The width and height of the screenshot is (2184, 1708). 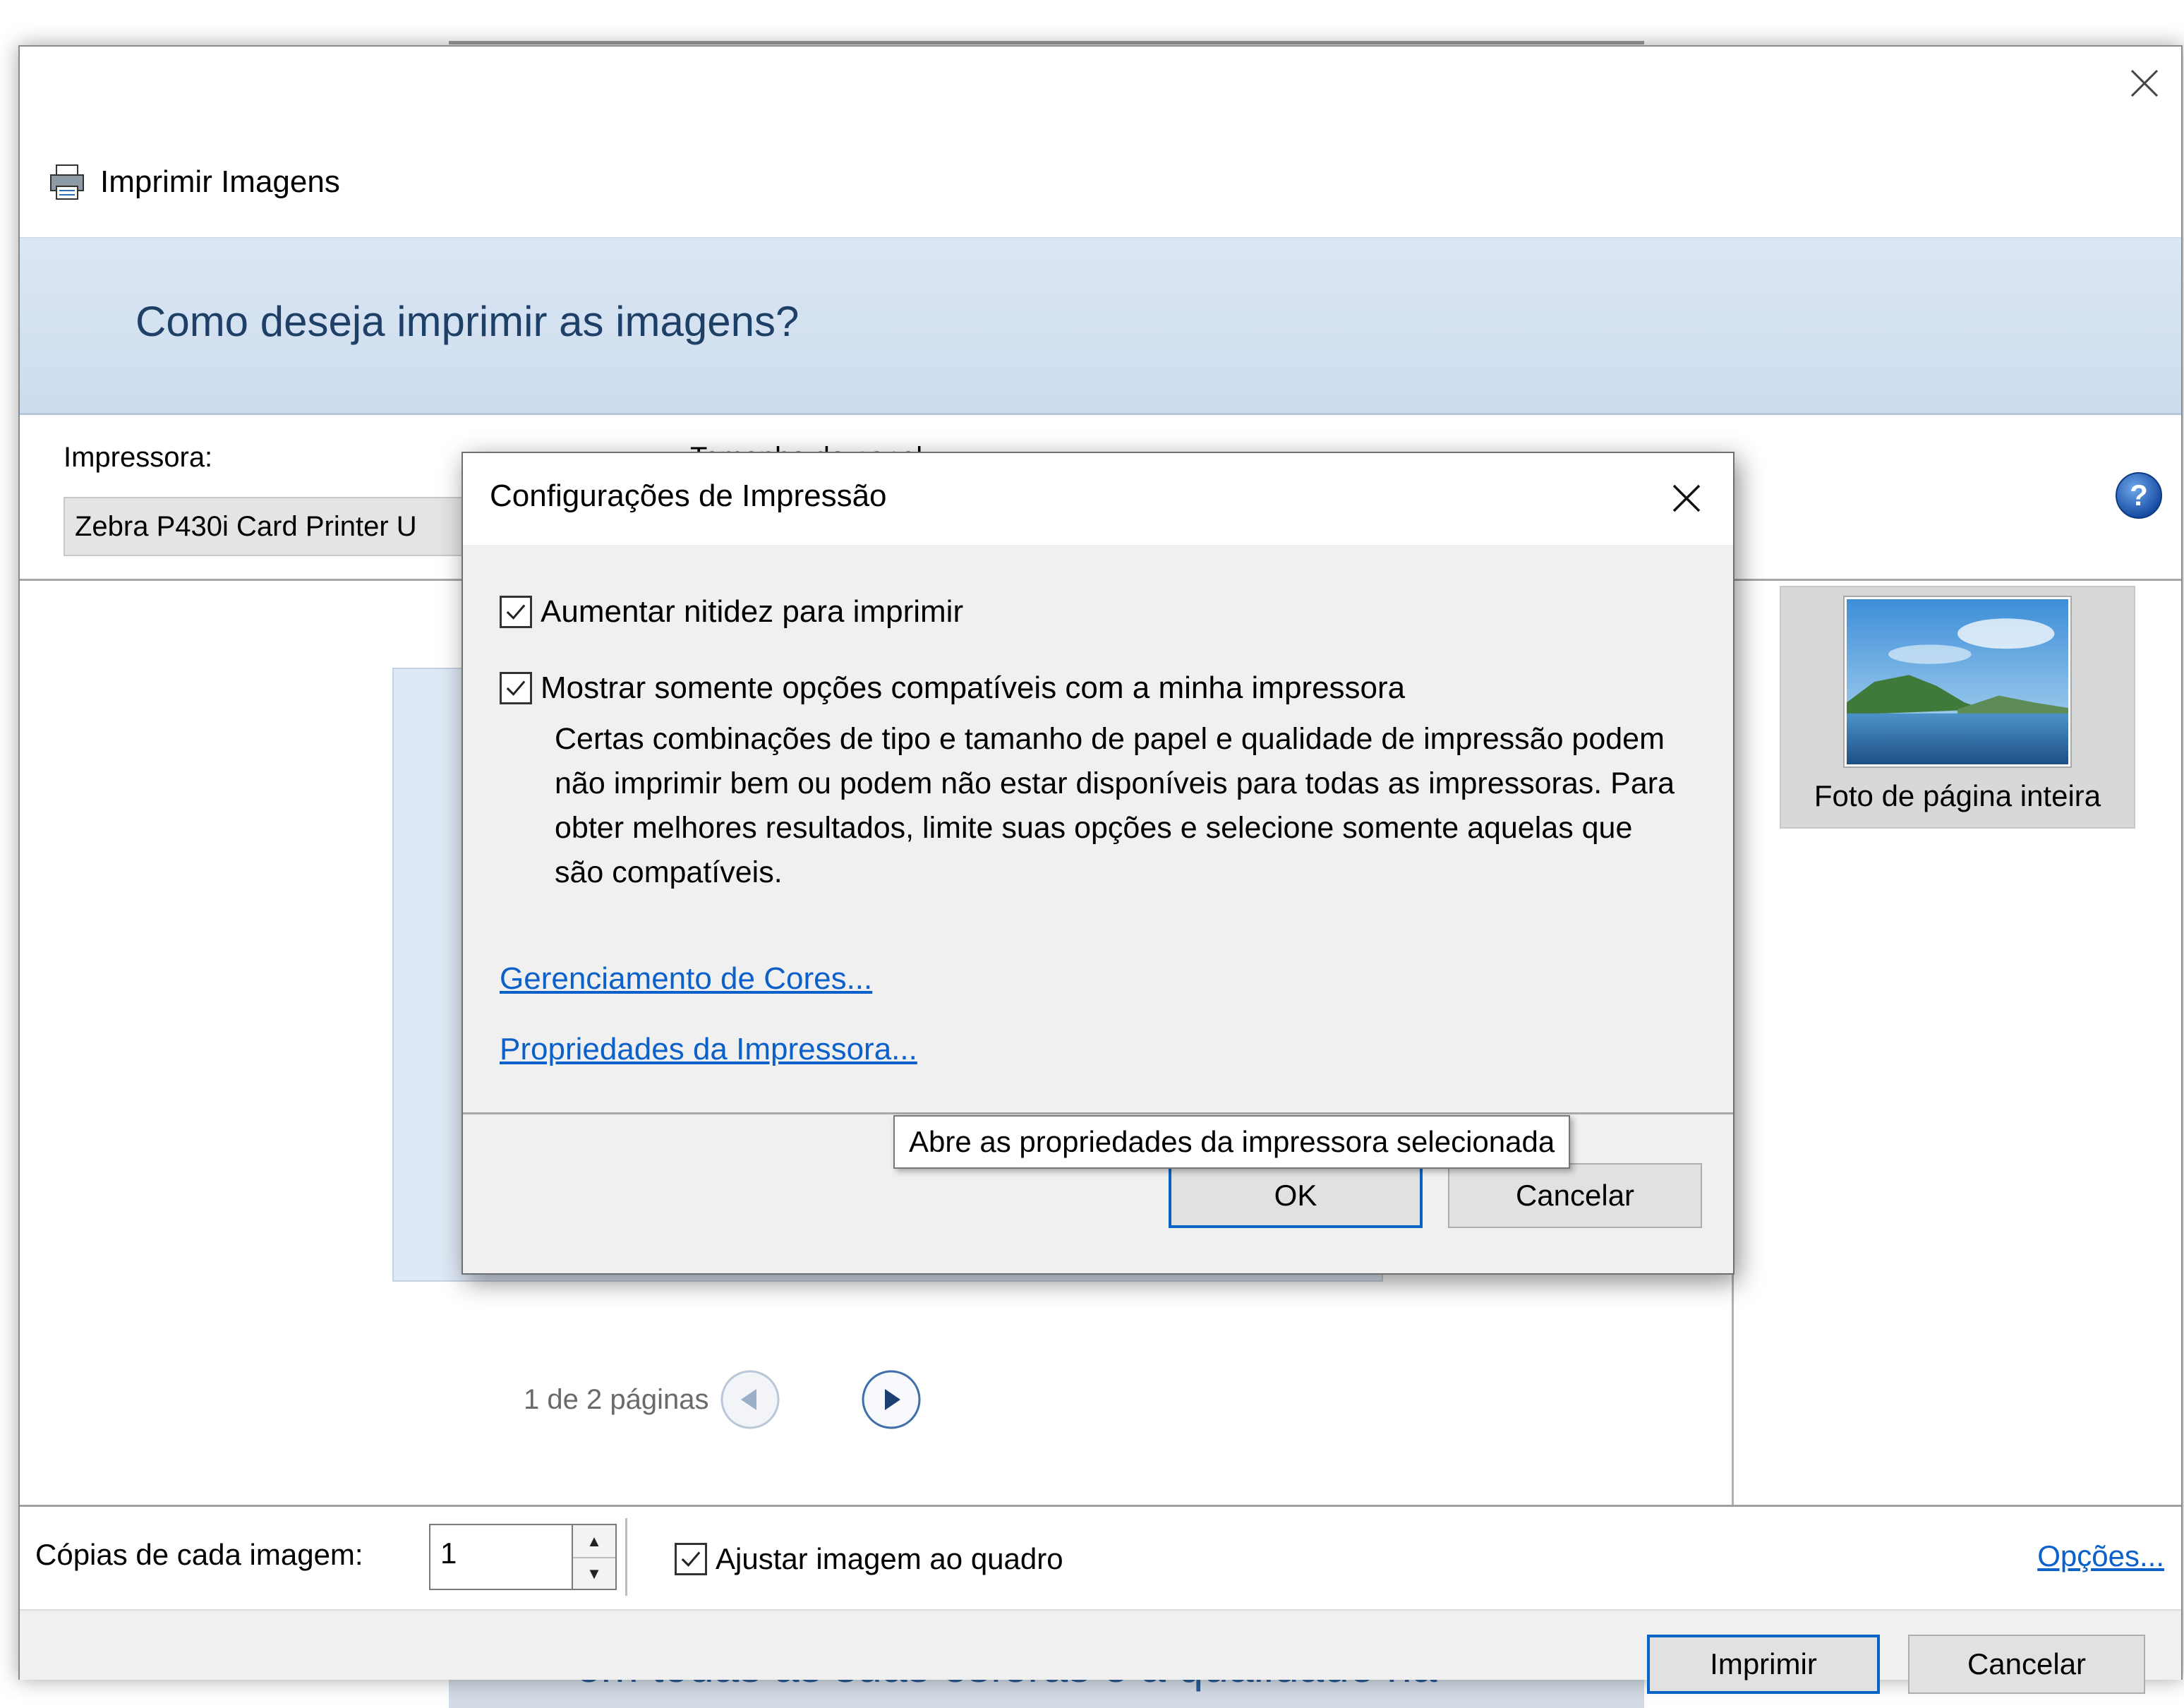 I want to click on layout-option-full-page: Foto de página inteira, so click(x=1957, y=707).